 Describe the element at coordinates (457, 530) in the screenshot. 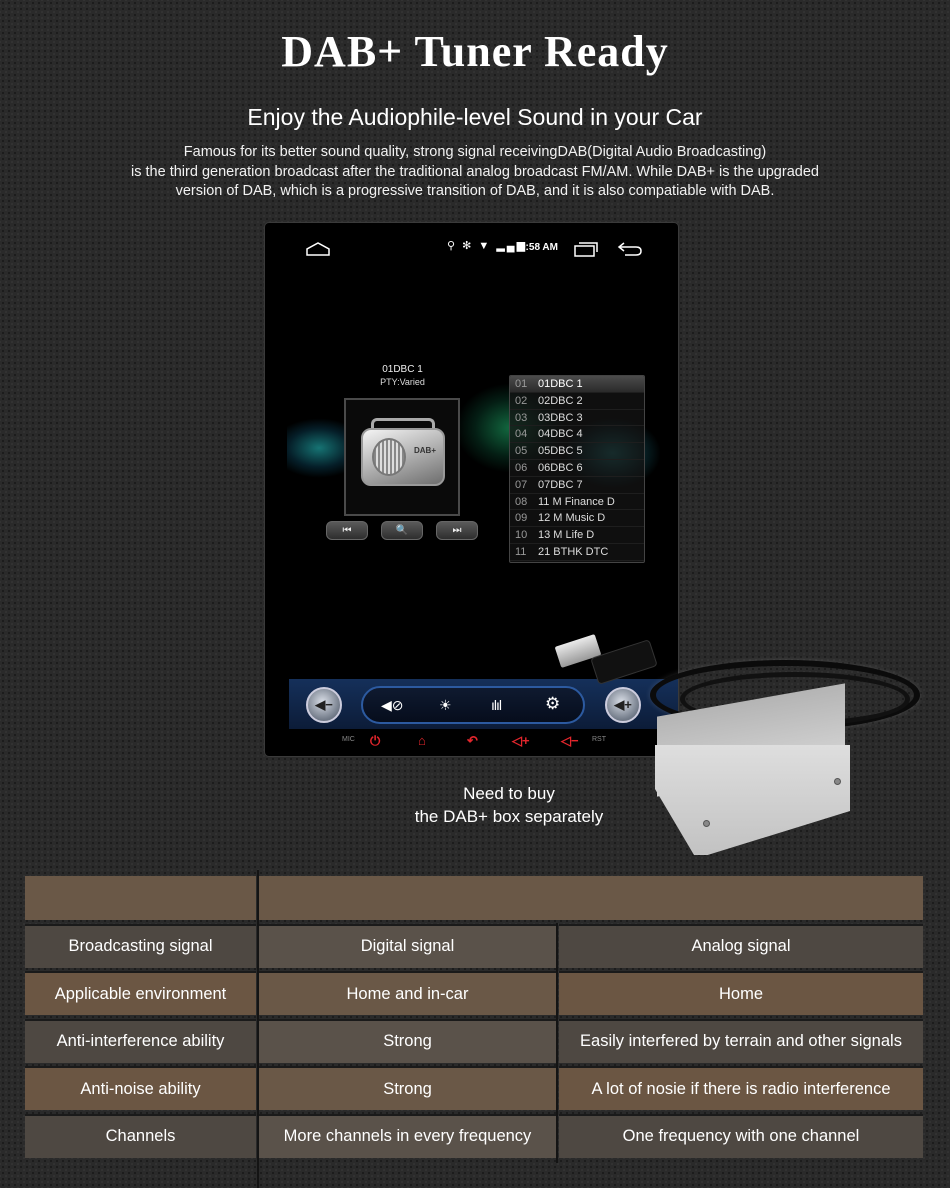

I see `next-button: ⏭` at that location.